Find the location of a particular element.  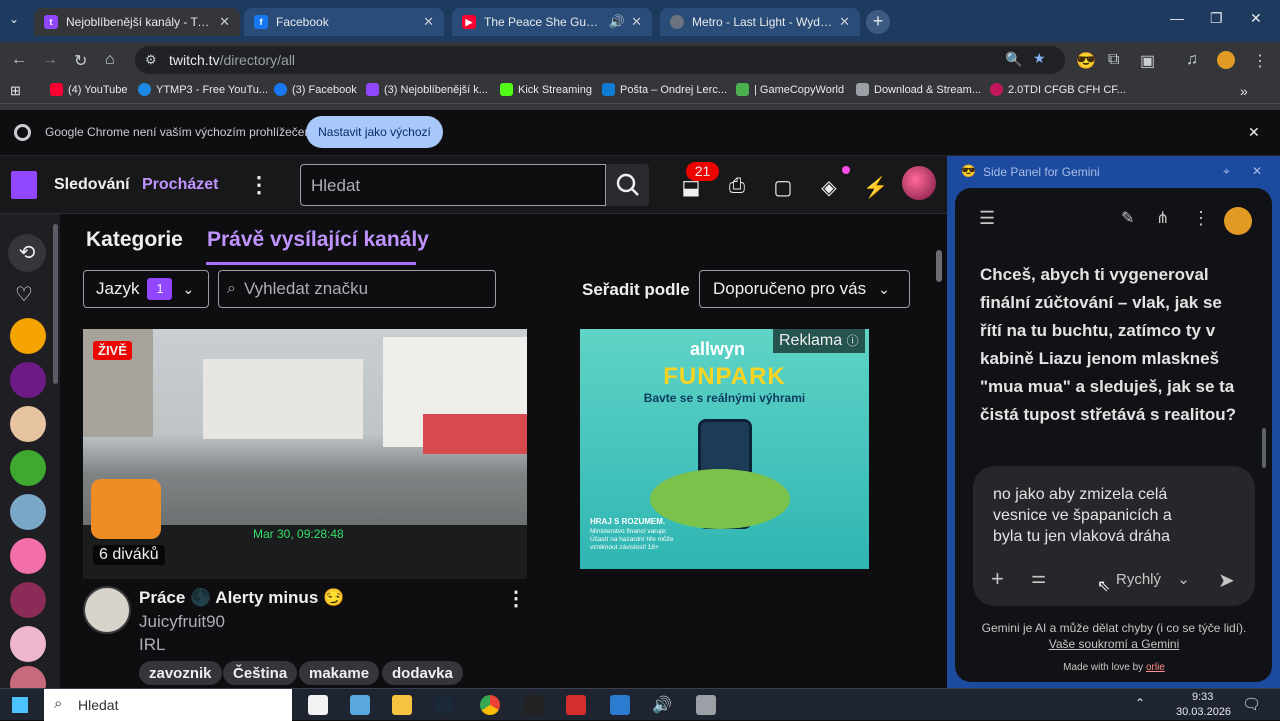

search-input: Hledat is located at coordinates (453, 185).